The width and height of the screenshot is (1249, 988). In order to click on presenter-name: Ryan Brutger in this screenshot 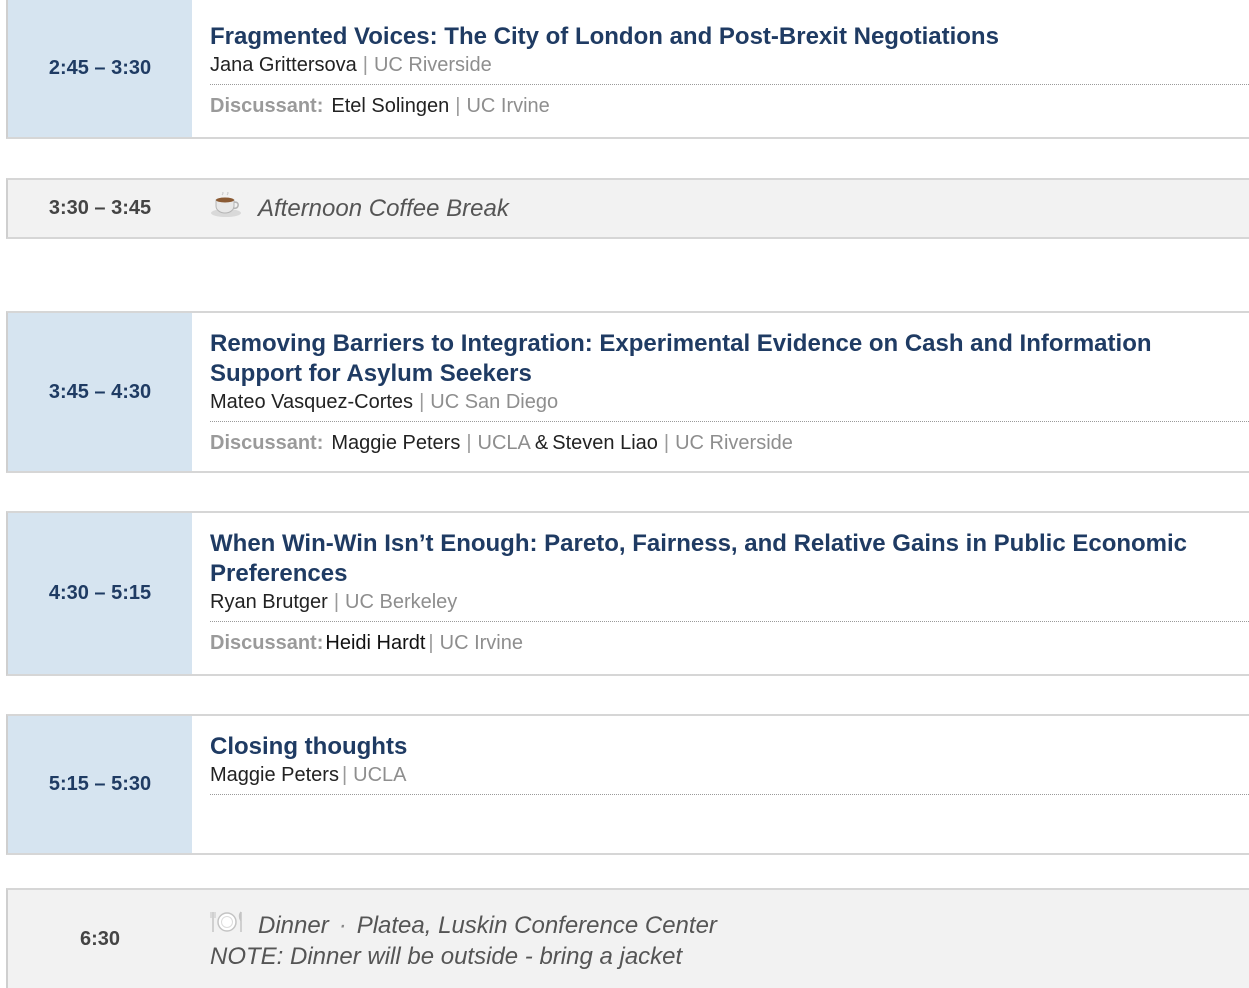, I will do `click(269, 602)`.